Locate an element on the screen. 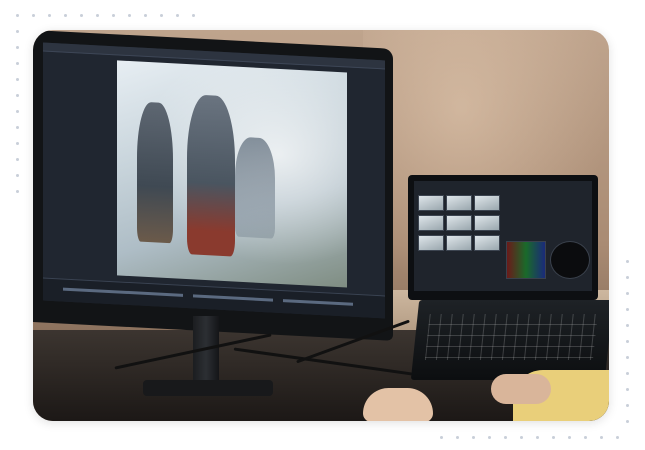  hand-on-keyboard is located at coordinates (521, 389).